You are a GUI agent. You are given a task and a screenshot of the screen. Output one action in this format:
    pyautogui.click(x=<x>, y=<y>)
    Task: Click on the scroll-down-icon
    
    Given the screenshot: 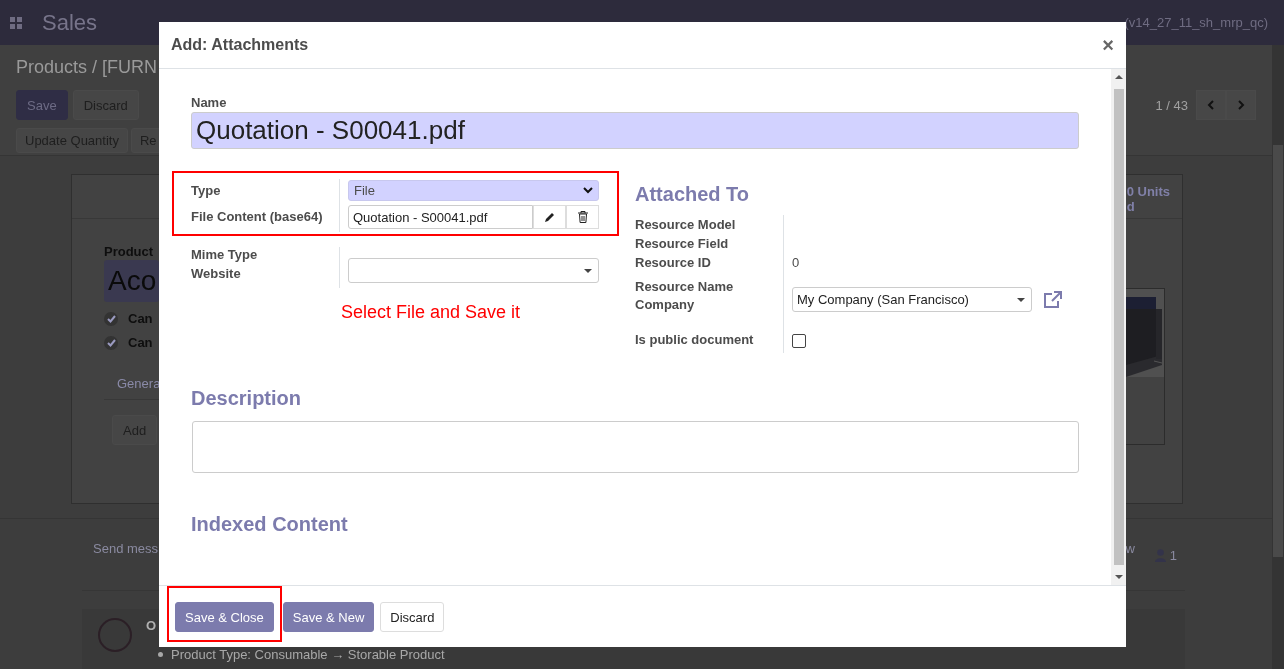 What is the action you would take?
    pyautogui.click(x=1118, y=577)
    